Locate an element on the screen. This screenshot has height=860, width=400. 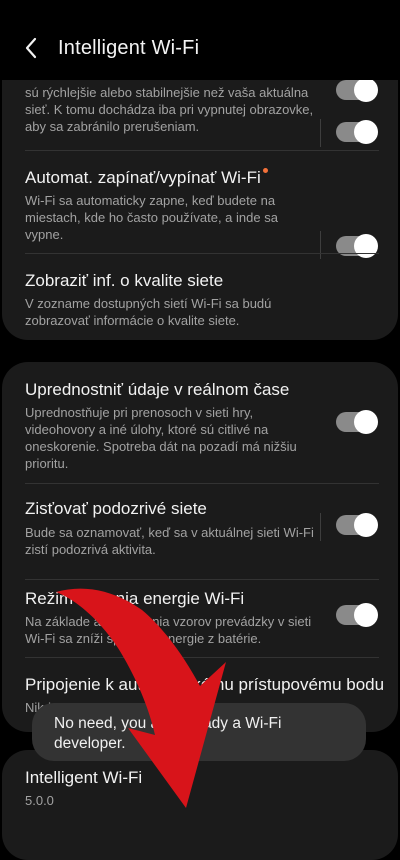
settings-card-about: Intelligent Wi-Fi 5.0.0 is located at coordinates (200, 805).